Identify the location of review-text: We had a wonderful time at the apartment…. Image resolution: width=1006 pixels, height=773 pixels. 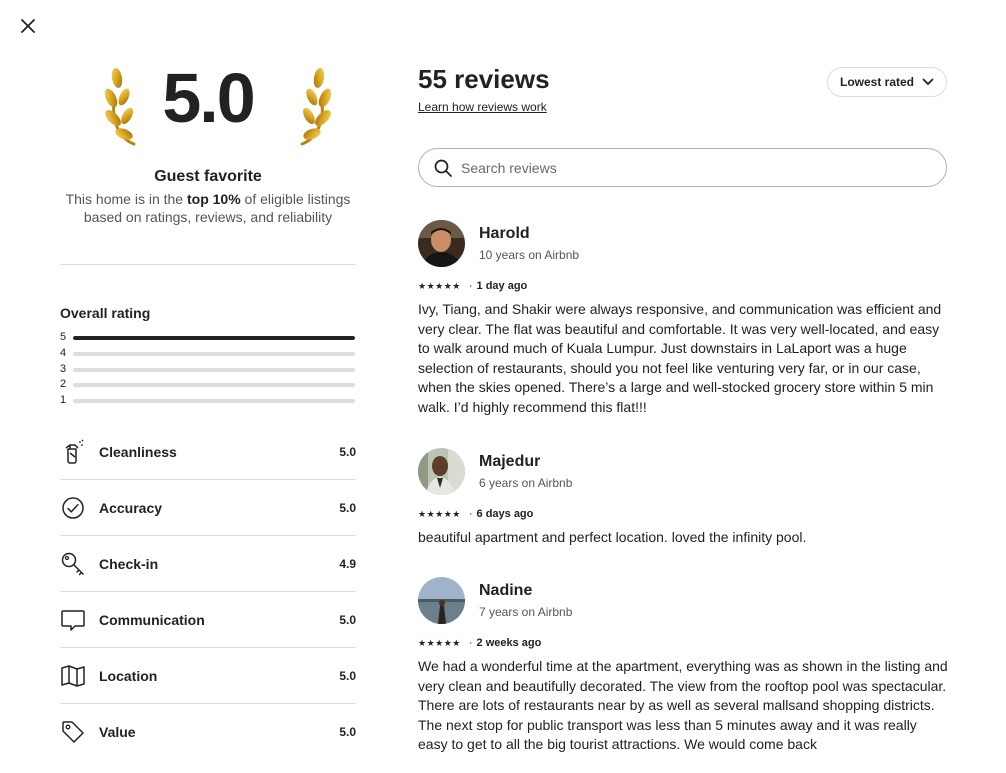
(683, 705).